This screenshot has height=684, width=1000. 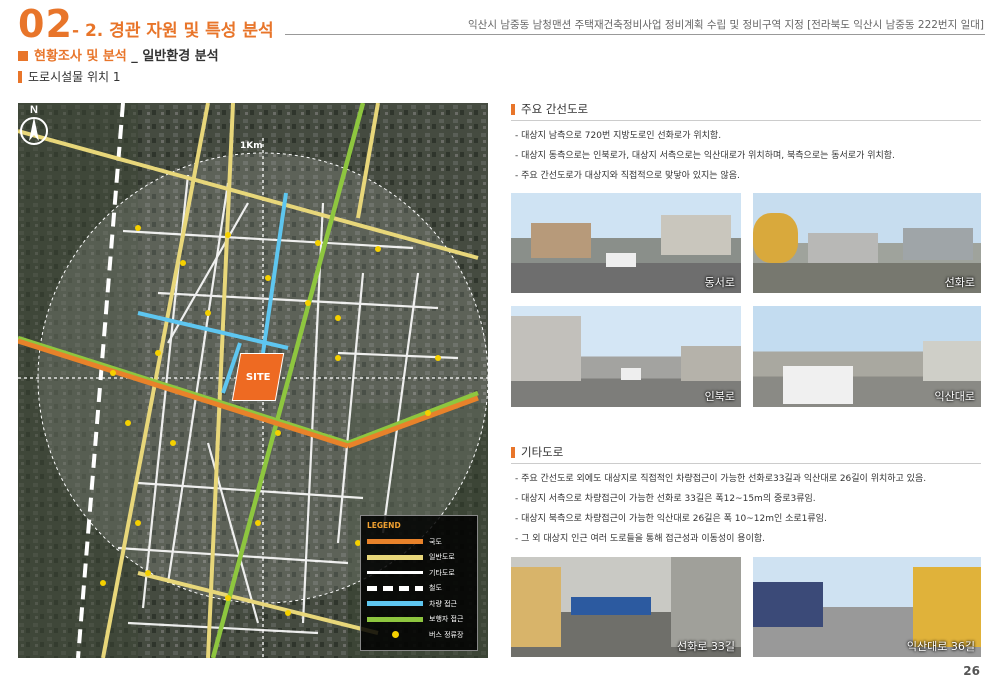 What do you see at coordinates (395, 604) in the screenshot?
I see `car-access-swatch` at bounding box center [395, 604].